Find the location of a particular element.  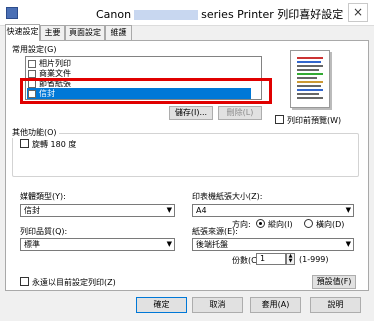

always-print-label: 永遠以目前設定列印(Z) is located at coordinates (74, 282).